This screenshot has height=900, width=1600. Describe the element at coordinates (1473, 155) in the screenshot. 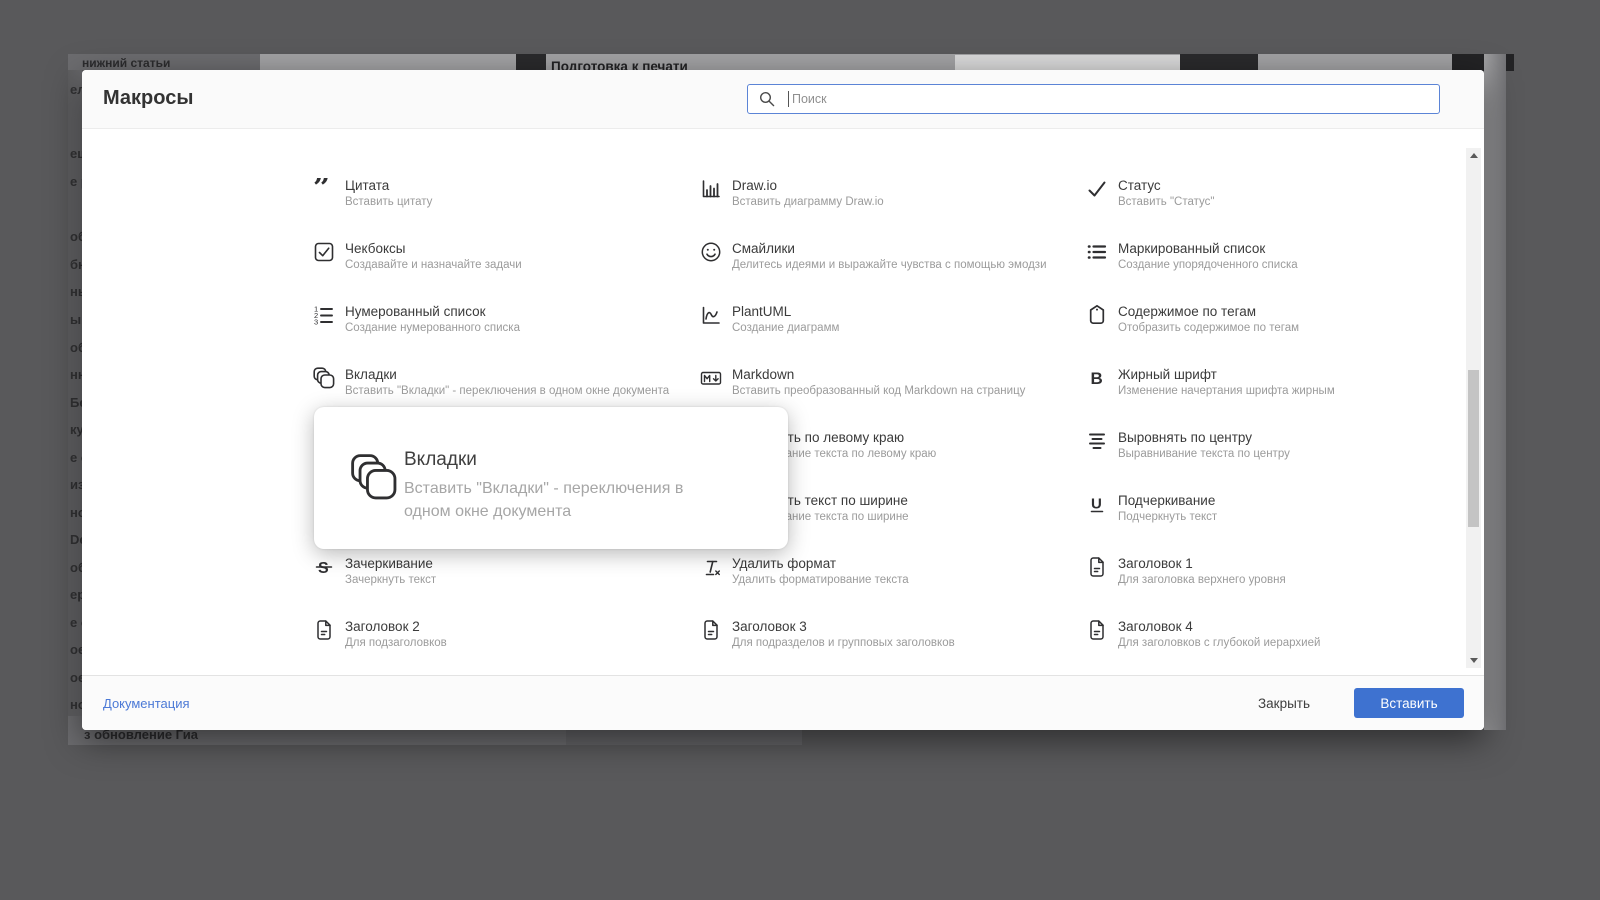

I see `scrollbar-up-arrow-icon` at that location.